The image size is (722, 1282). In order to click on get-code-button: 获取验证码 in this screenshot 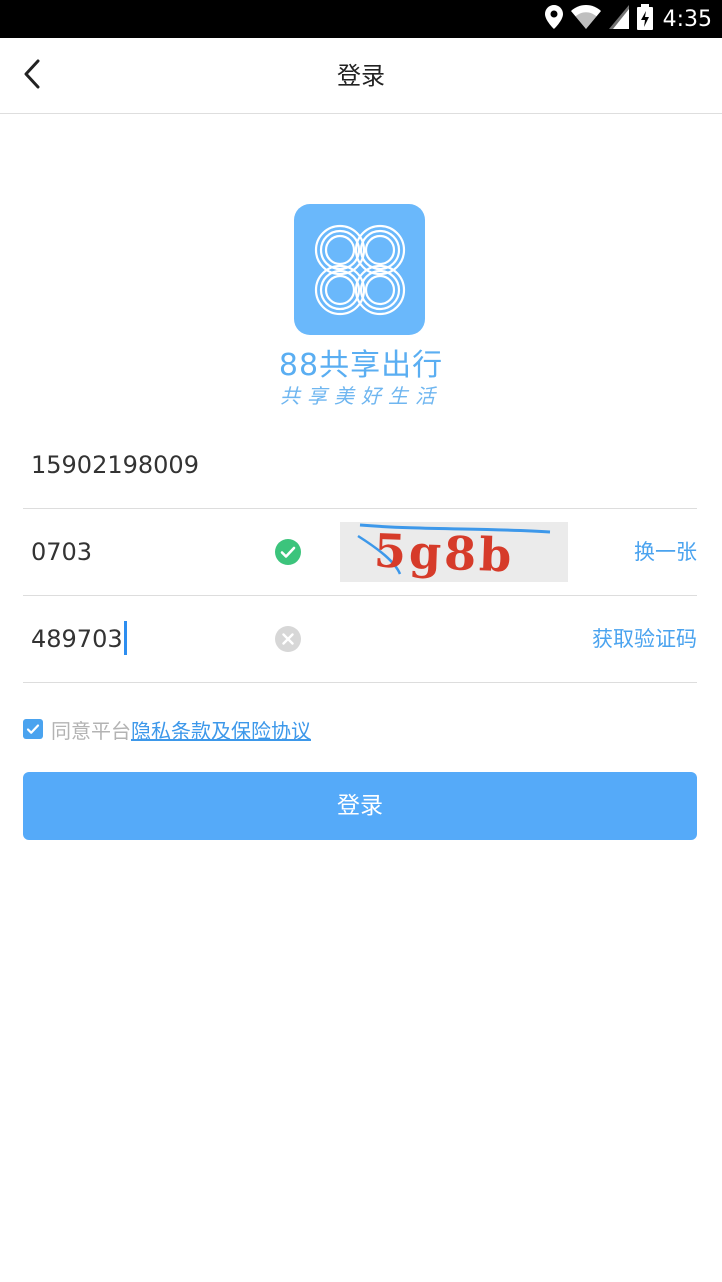, I will do `click(644, 639)`.